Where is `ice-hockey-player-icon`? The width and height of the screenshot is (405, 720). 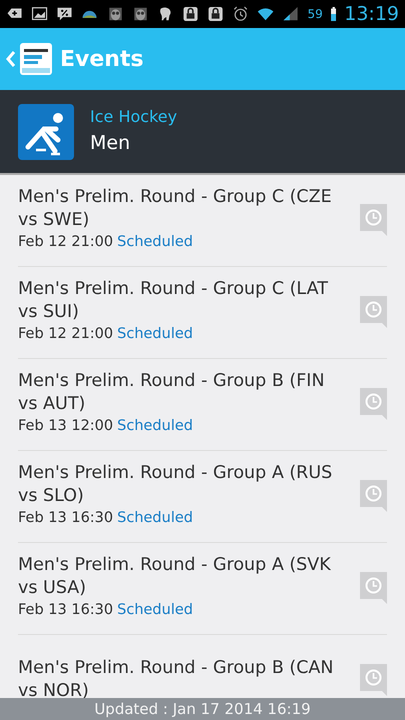 ice-hockey-player-icon is located at coordinates (46, 132).